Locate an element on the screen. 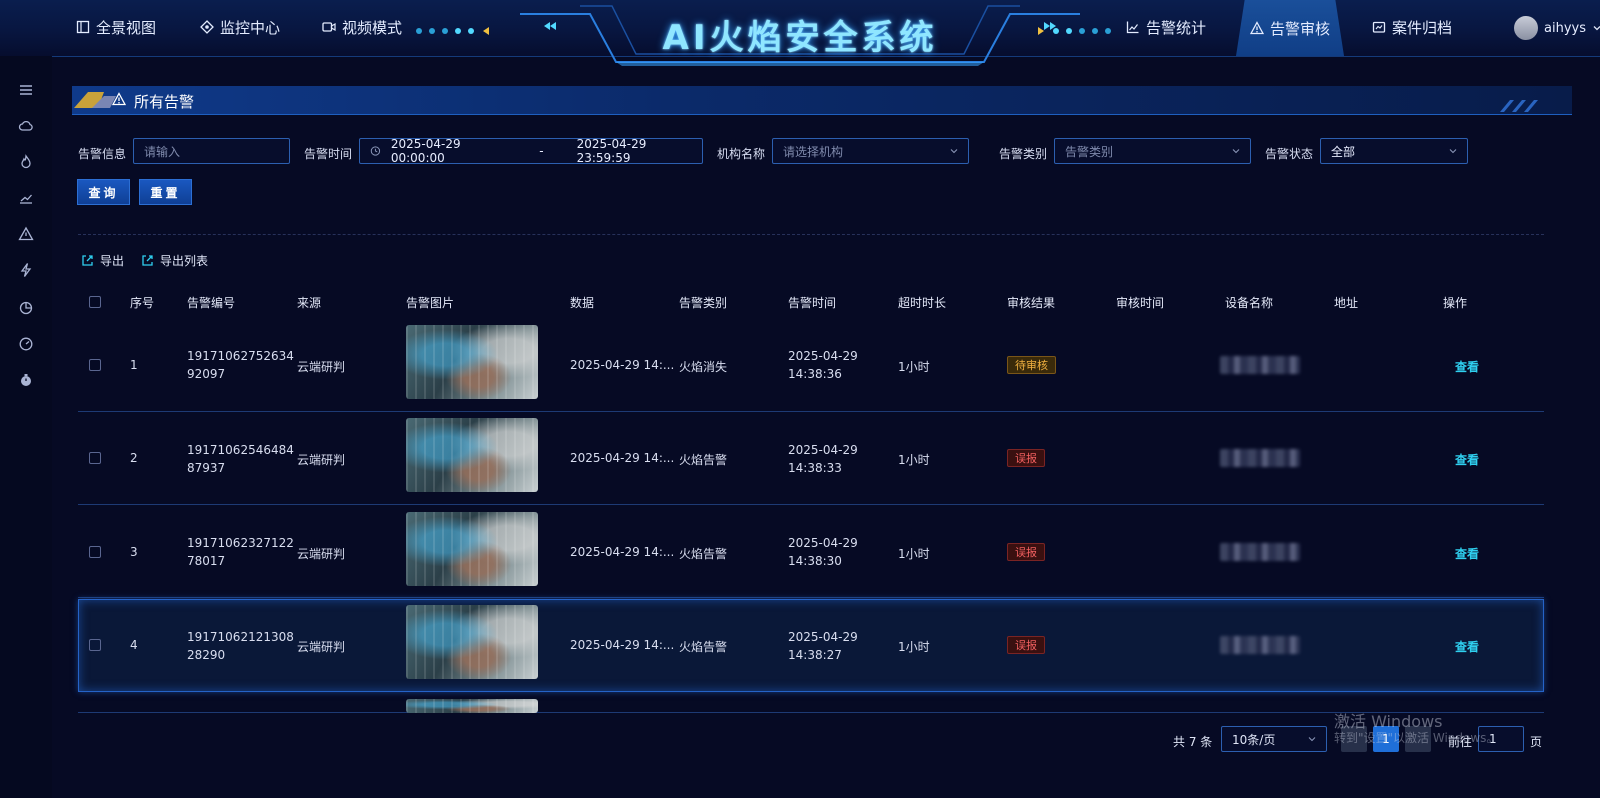 The image size is (1600, 798). alarm-time: 2025-04-29 14:38:30 is located at coordinates (823, 552).